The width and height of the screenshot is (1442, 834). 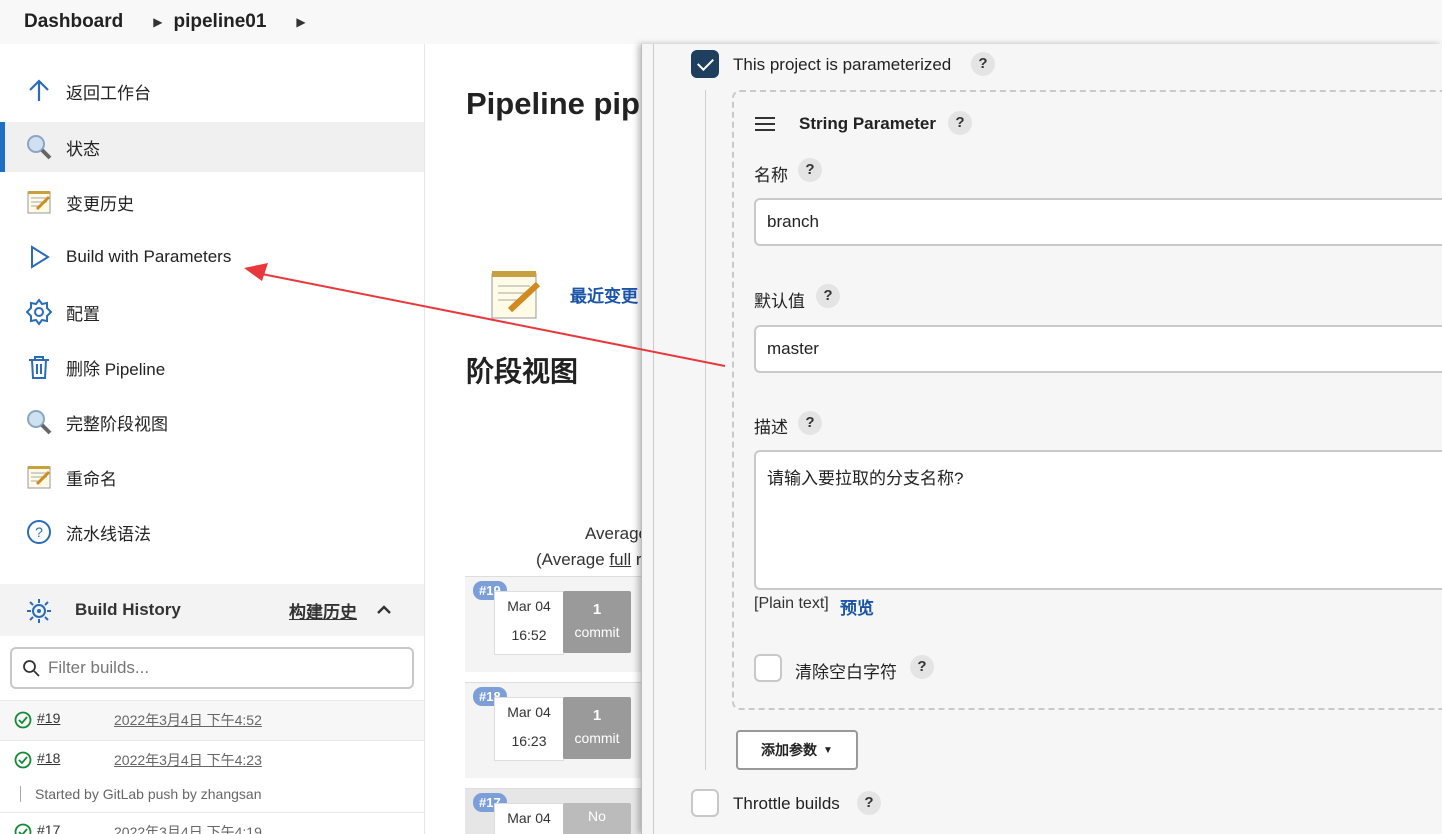 I want to click on sidebar-item-label: 完整阶段视图, so click(x=117, y=424).